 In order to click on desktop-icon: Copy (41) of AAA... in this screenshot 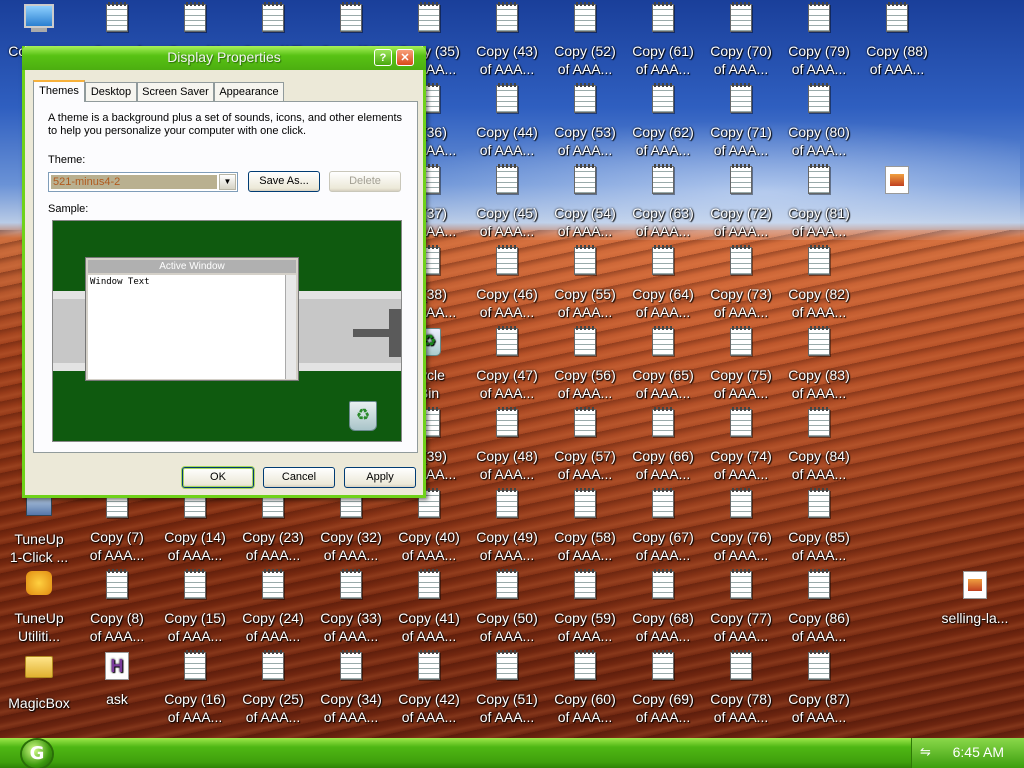, I will do `click(429, 607)`.